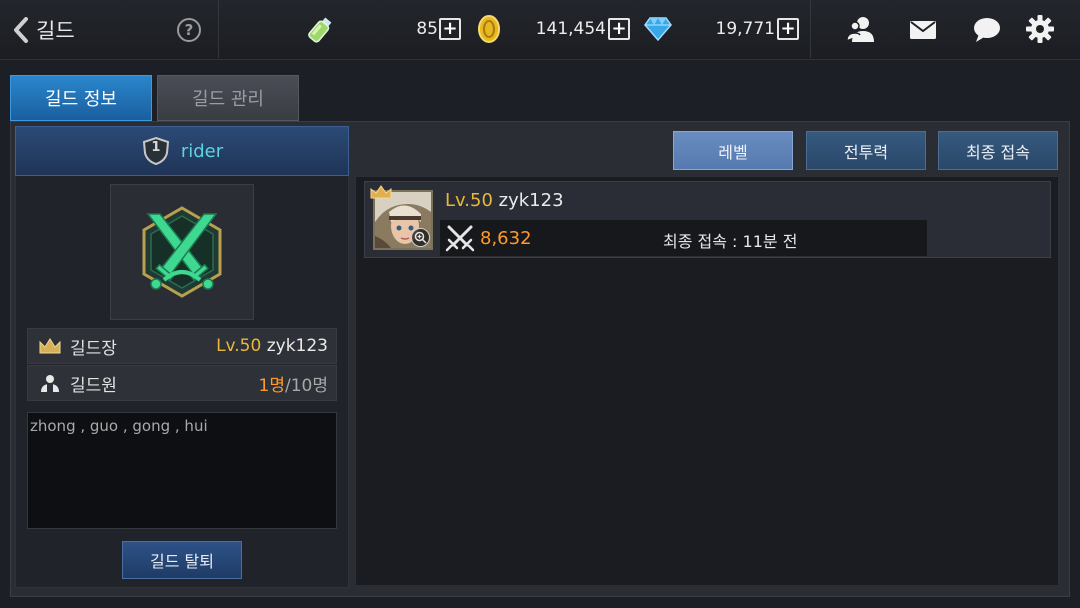 Image resolution: width=1080 pixels, height=608 pixels. I want to click on gold-coin-icon, so click(489, 29).